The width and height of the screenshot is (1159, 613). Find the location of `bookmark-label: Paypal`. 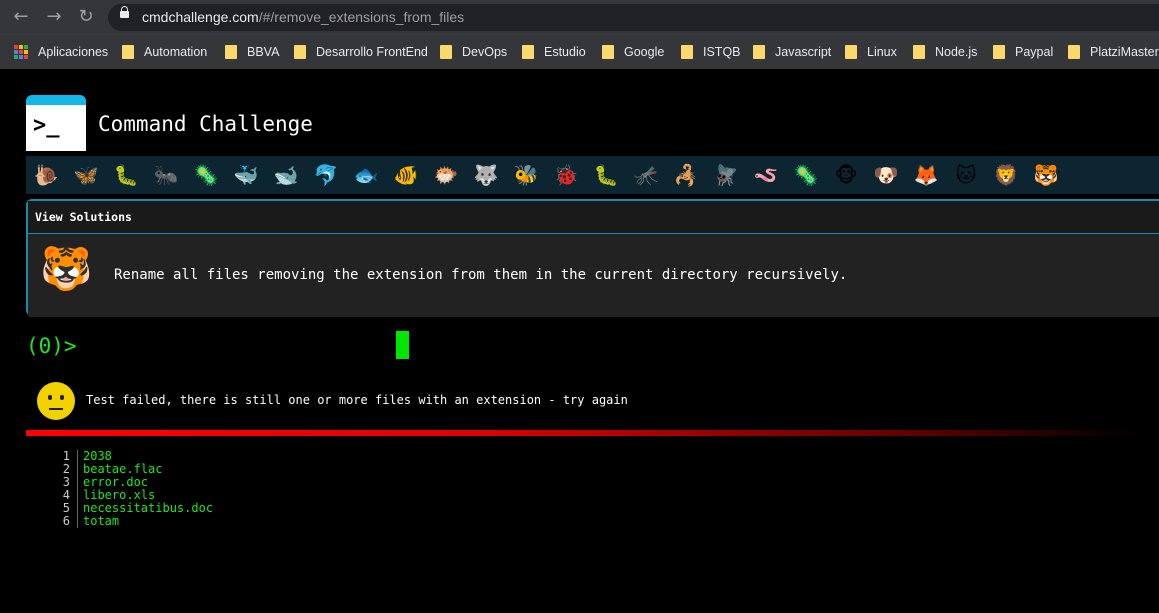

bookmark-label: Paypal is located at coordinates (1034, 52).